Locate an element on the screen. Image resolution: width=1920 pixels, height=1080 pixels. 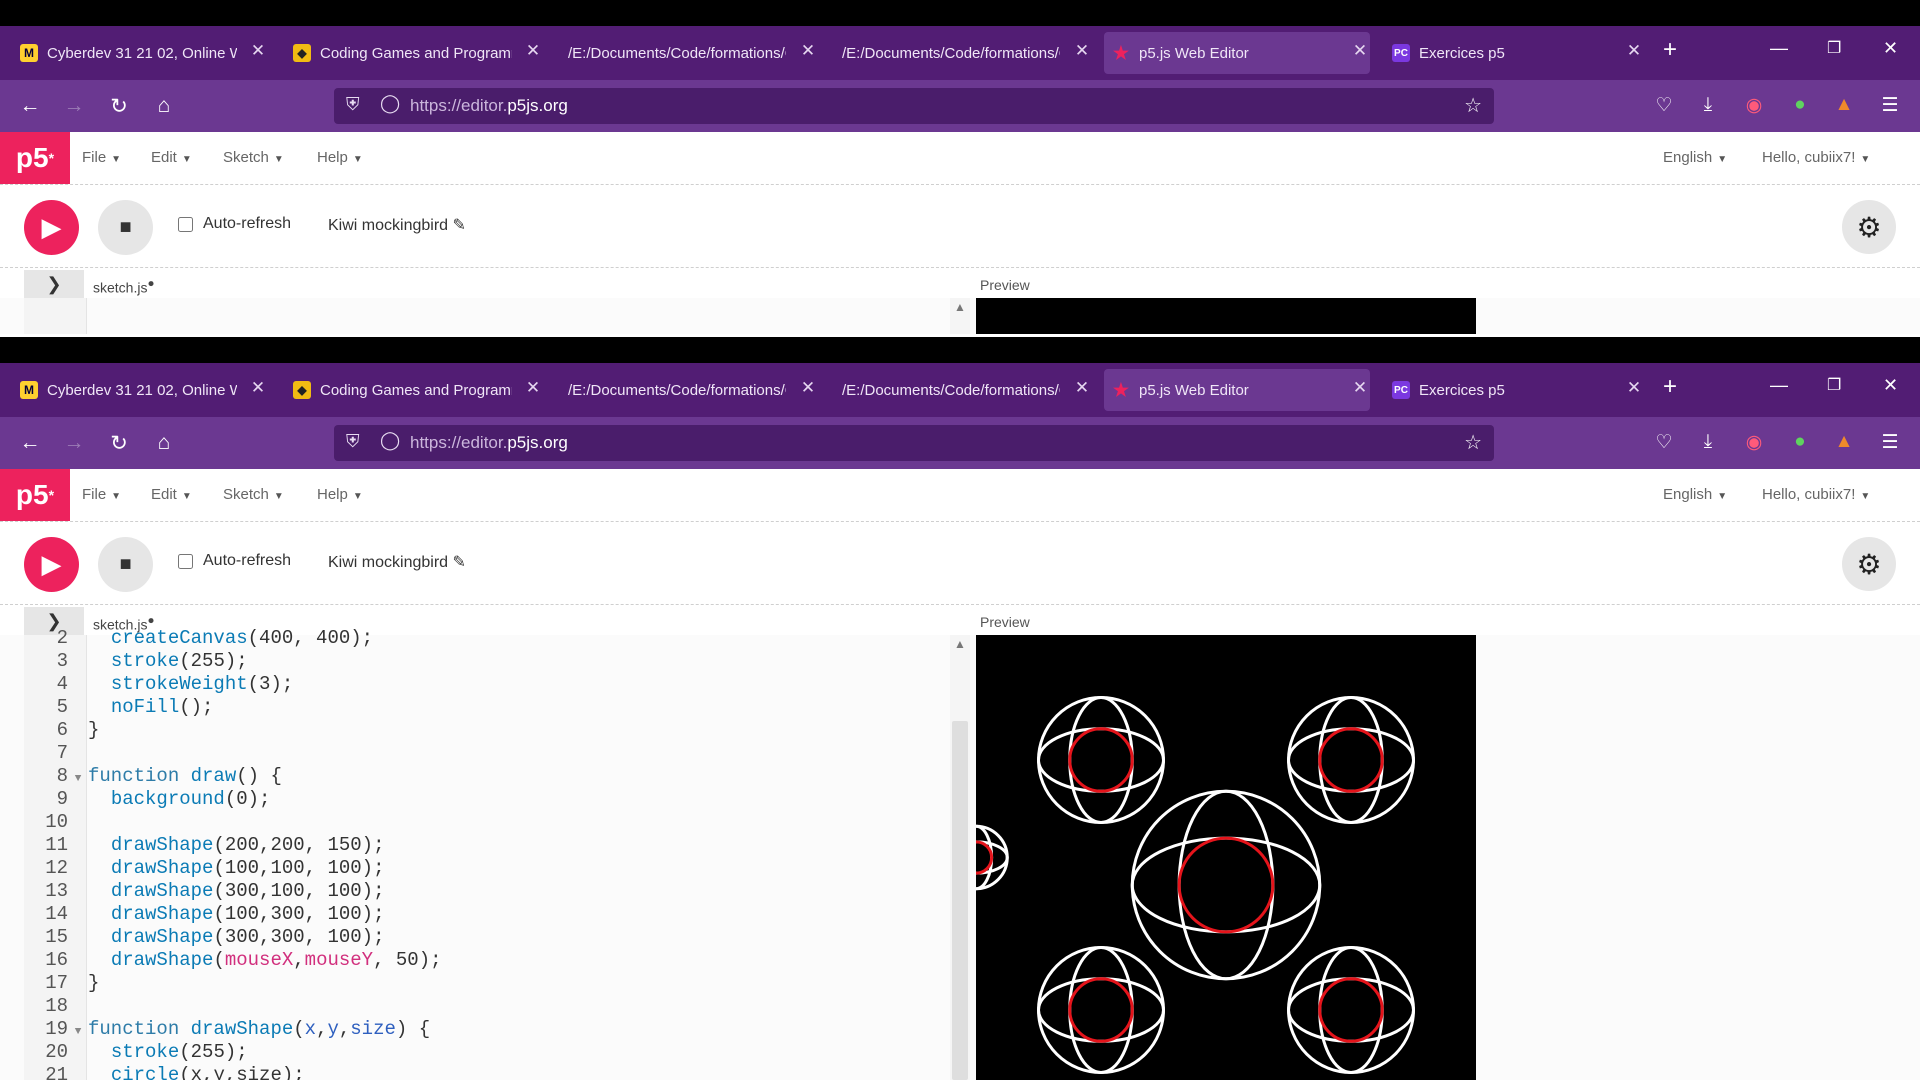
code-line: 3 stroke(255); is located at coordinates (136, 661).